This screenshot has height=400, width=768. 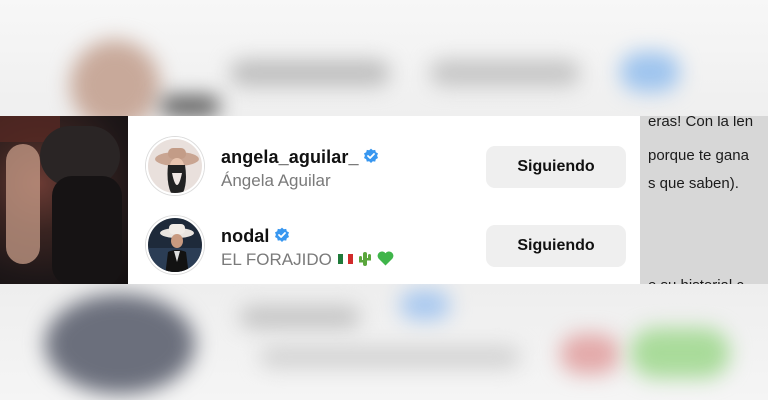 I want to click on green-heart-icon, so click(x=385, y=258).